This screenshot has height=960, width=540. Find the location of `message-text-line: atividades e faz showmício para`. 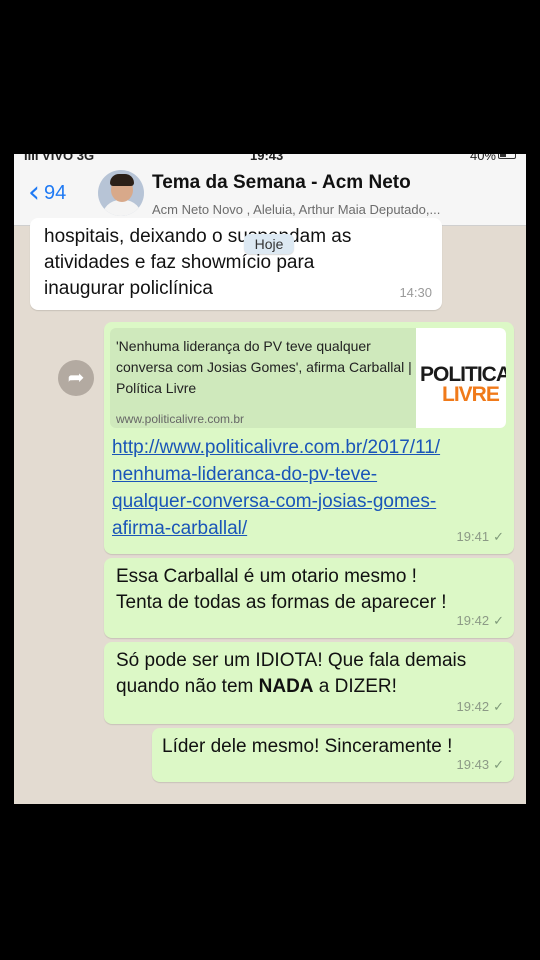

message-text-line: atividades e faz showmício para is located at coordinates (179, 262).